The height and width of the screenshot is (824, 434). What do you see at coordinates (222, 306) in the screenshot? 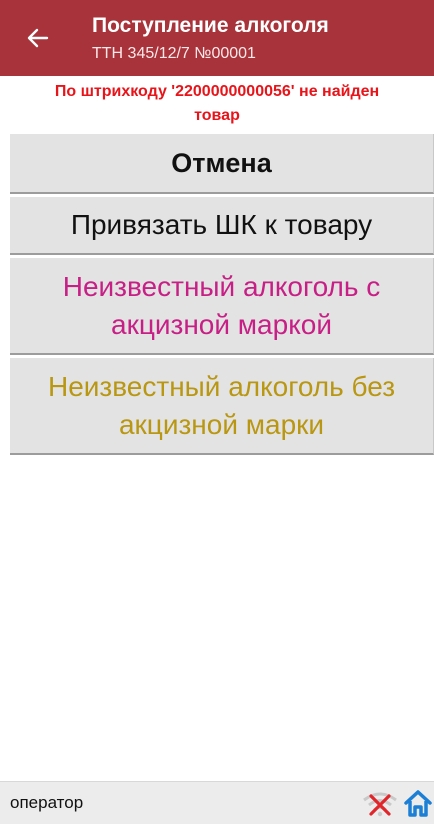
I see `unknown-alcohol-with-excise-button: Неизвестный алкоголь с акцизной маркой` at bounding box center [222, 306].